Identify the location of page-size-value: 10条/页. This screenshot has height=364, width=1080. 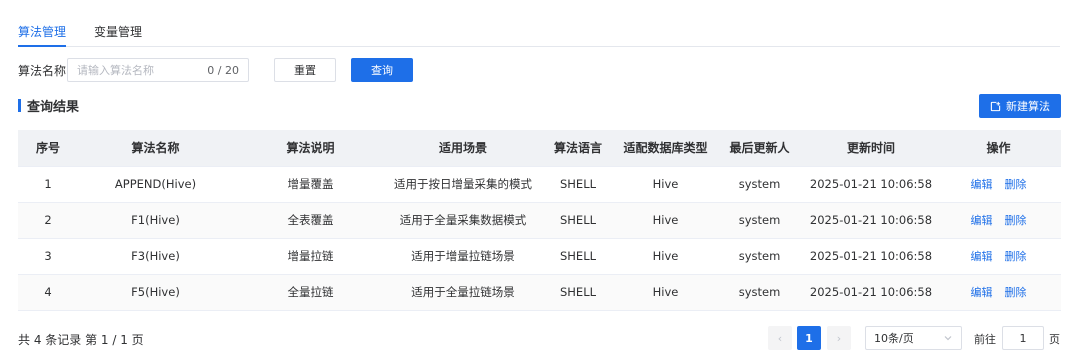
(894, 338).